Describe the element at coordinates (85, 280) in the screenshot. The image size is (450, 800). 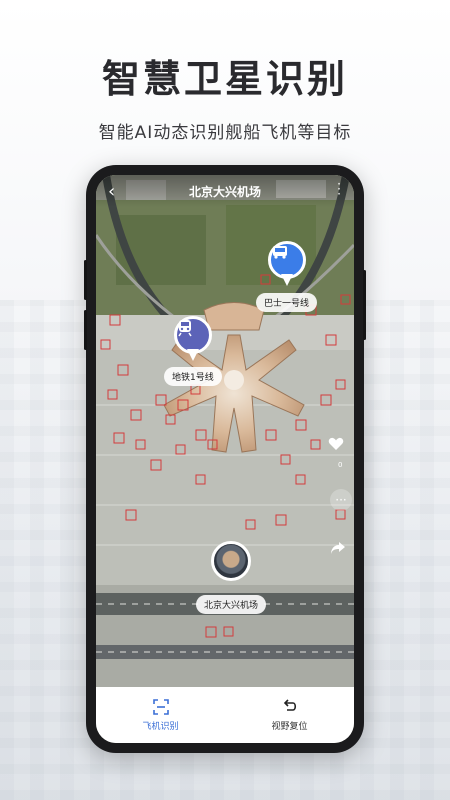
I see `phone-volume-button` at that location.